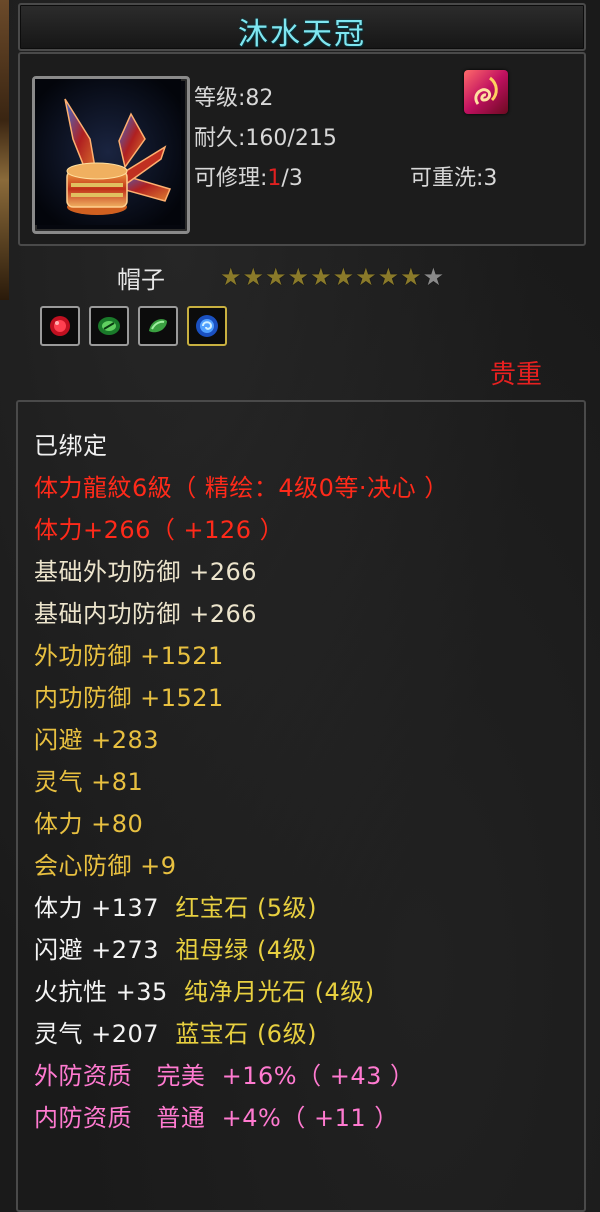 The image size is (600, 1212). I want to click on flame-buff-icon, so click(486, 92).